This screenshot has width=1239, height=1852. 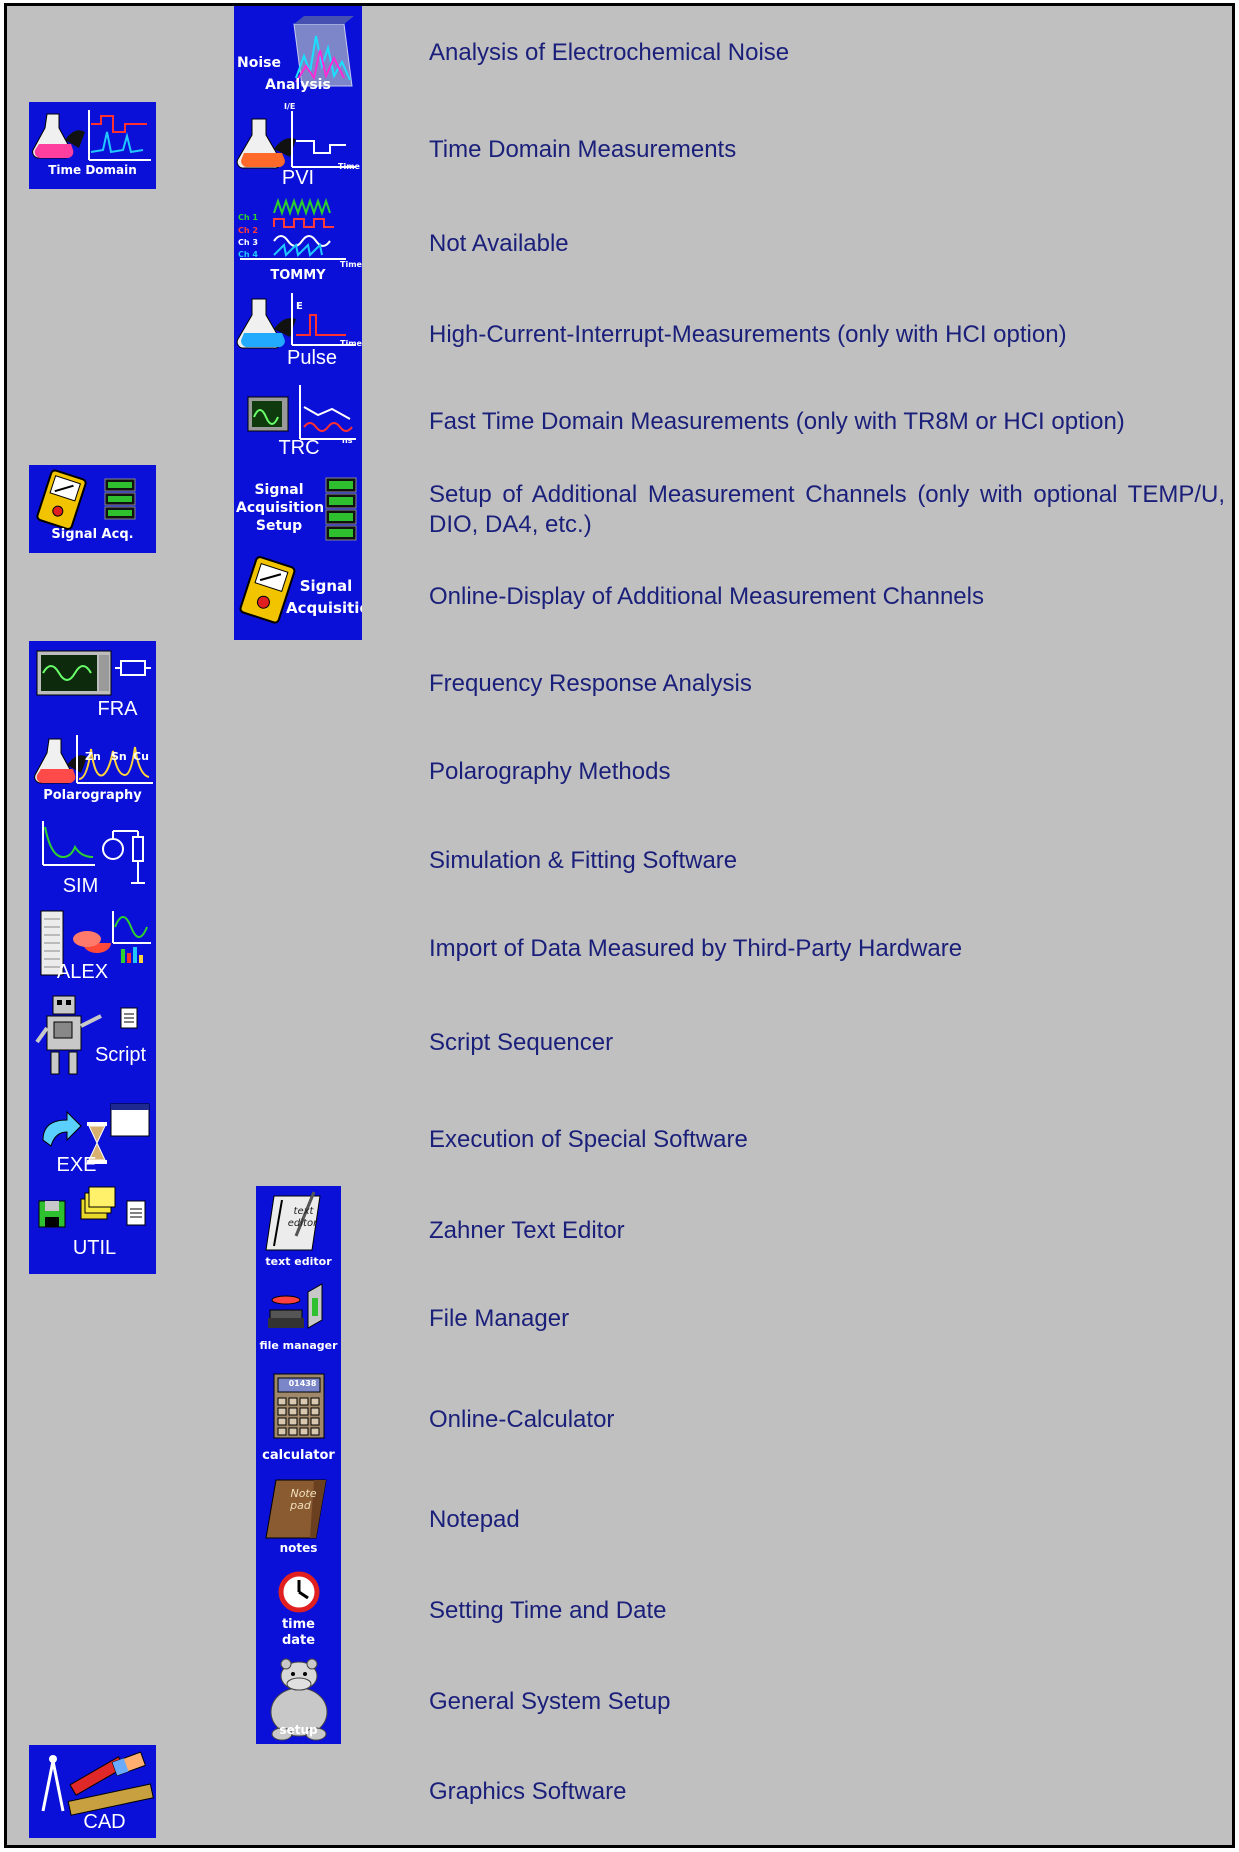 I want to click on sim-button: SIM, so click(x=92, y=858).